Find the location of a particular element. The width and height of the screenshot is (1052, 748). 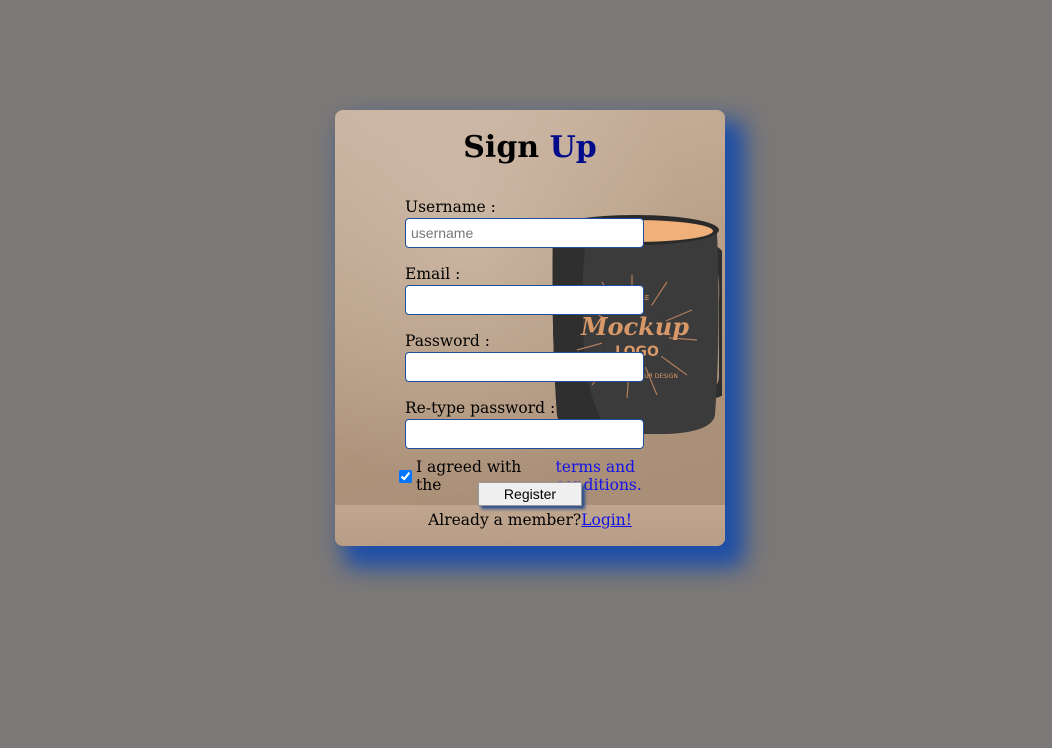

login-link: Login! is located at coordinates (606, 520).